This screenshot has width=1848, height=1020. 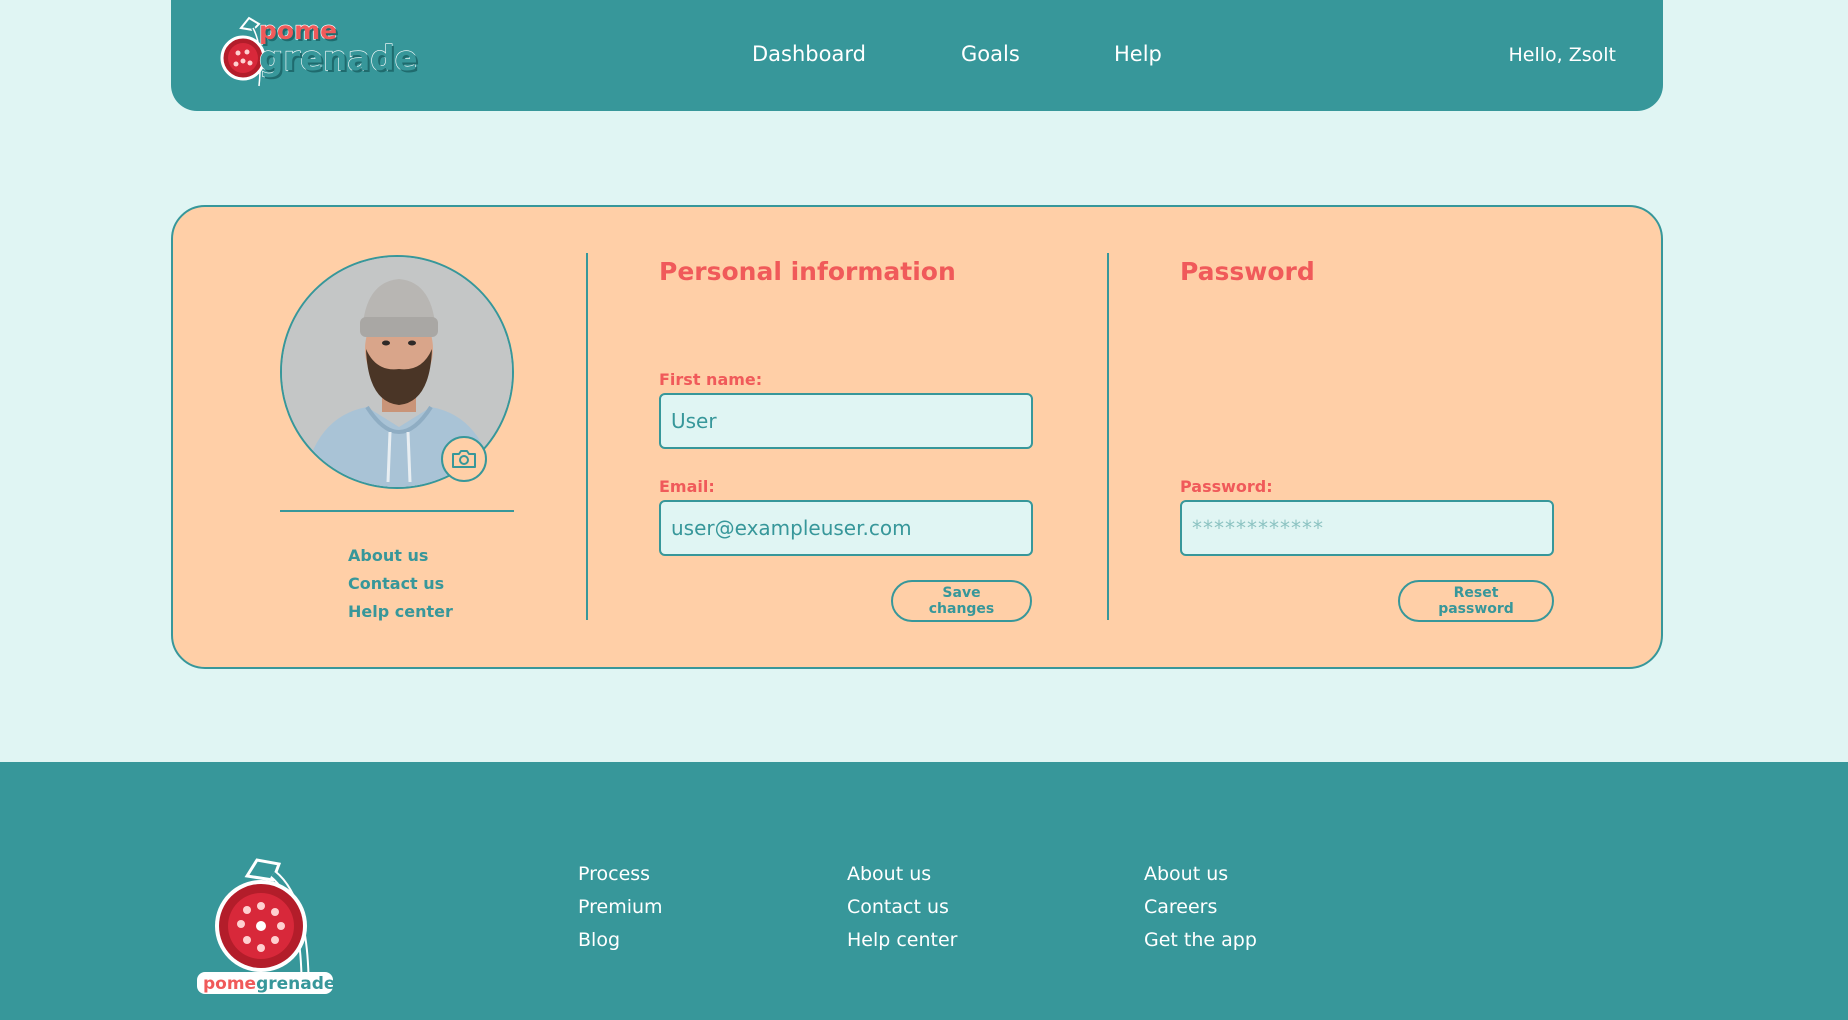 I want to click on logo-text-grenade: grenade, so click(x=338, y=59).